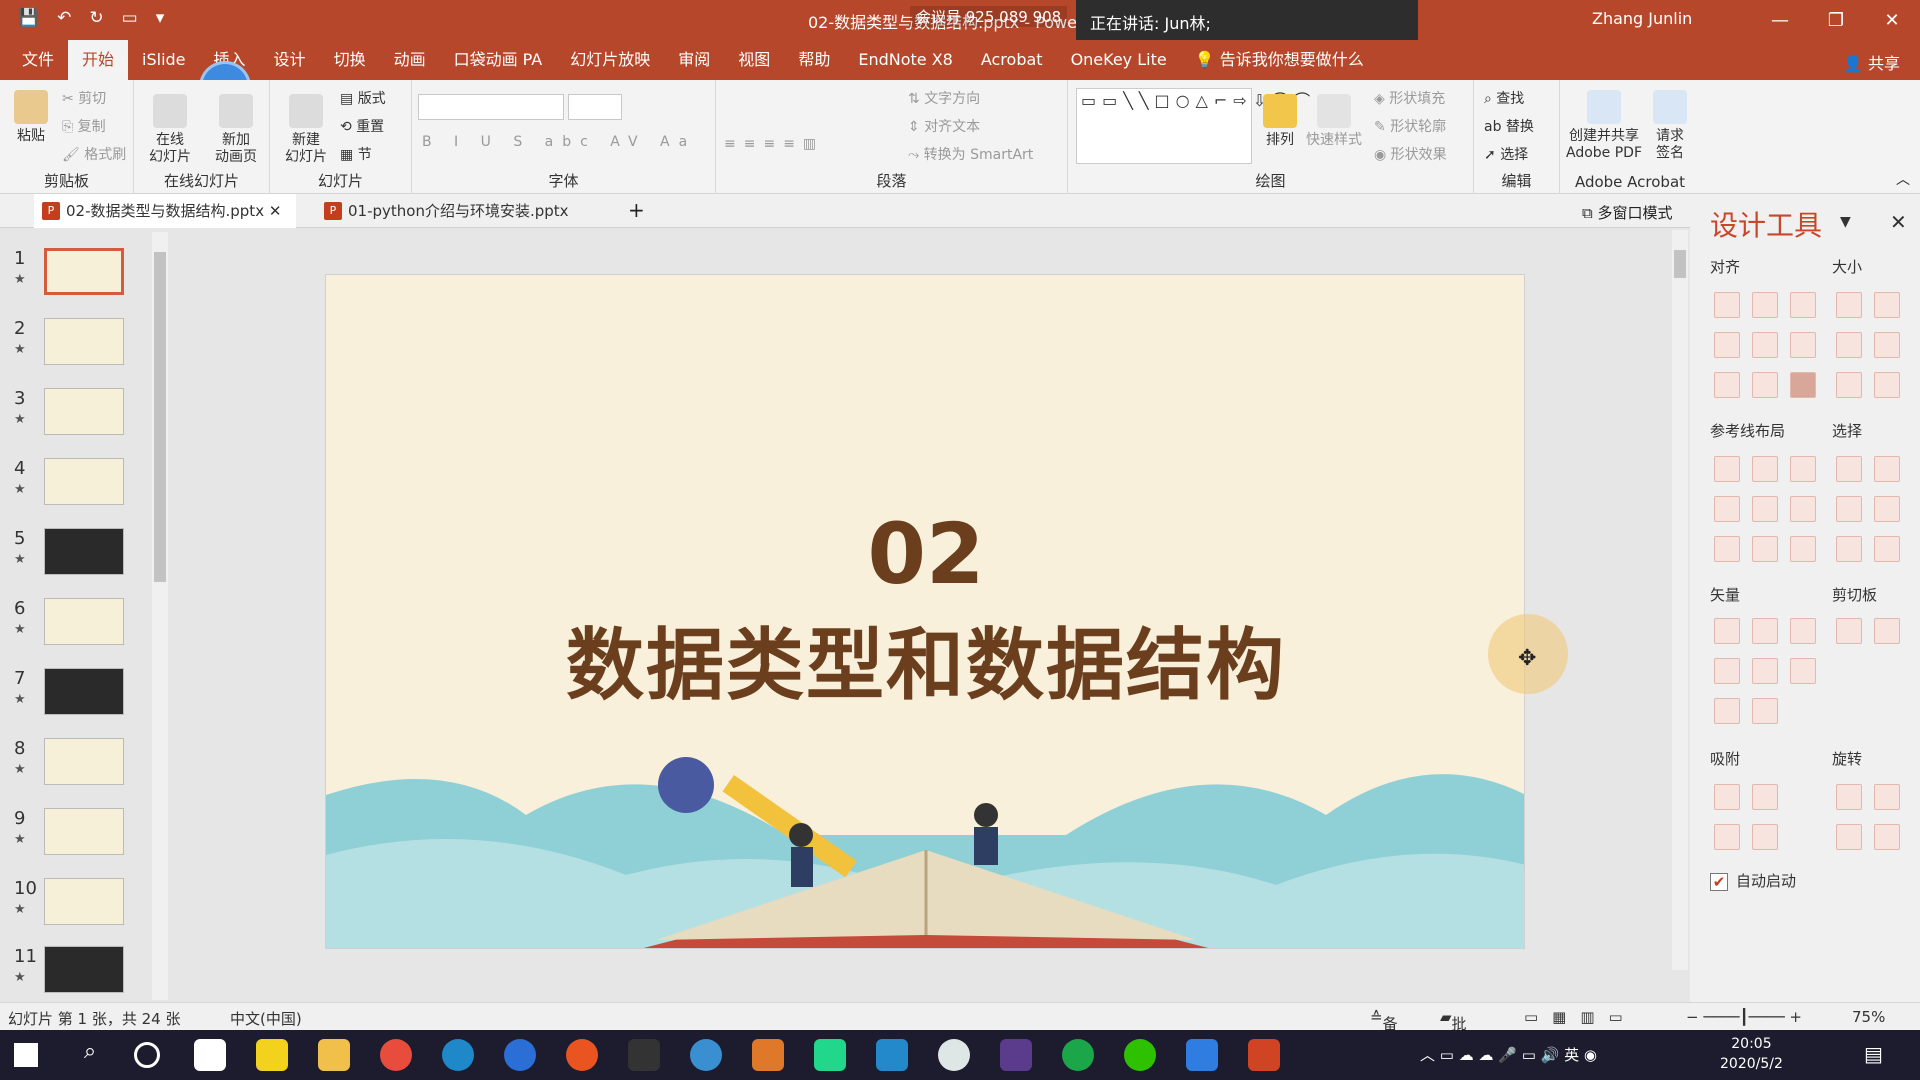 The width and height of the screenshot is (1920, 1080). What do you see at coordinates (410, 60) in the screenshot?
I see `tab-animations: 动画` at bounding box center [410, 60].